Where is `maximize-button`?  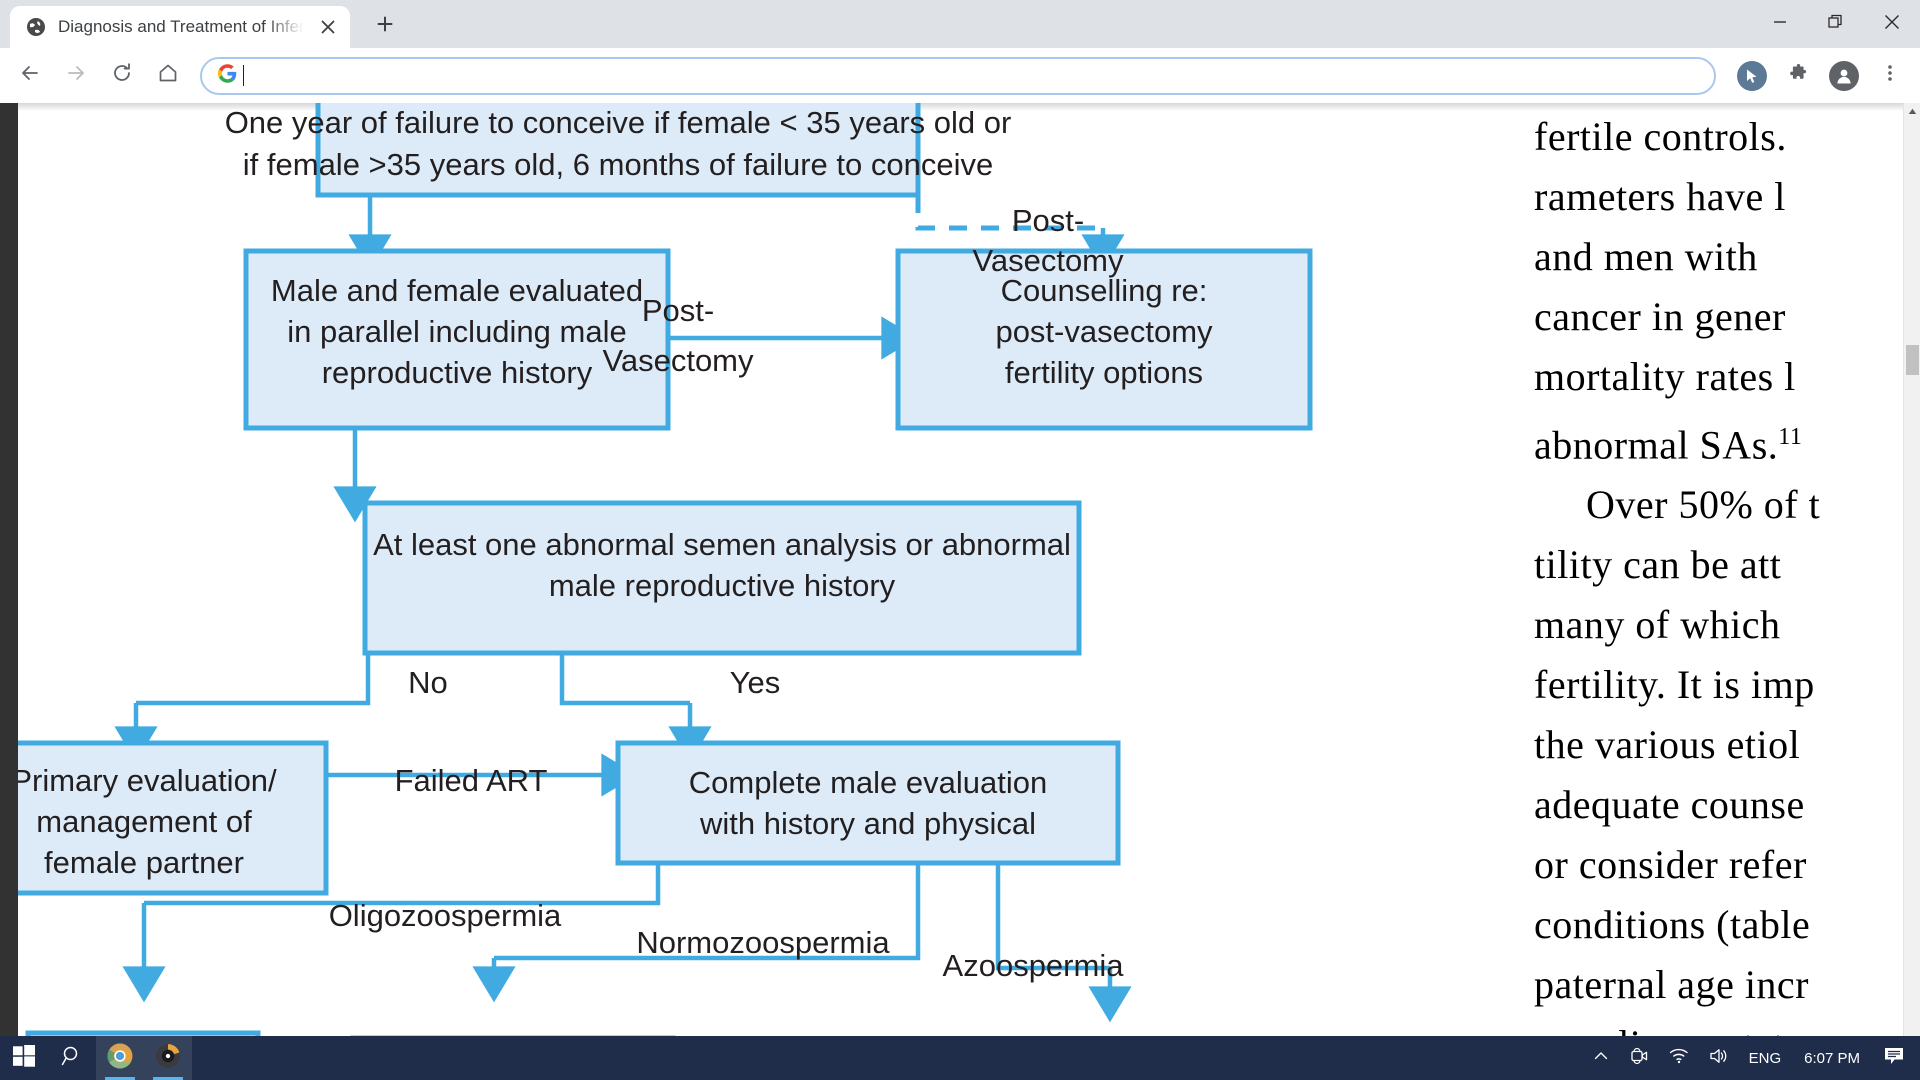 maximize-button is located at coordinates (1836, 24).